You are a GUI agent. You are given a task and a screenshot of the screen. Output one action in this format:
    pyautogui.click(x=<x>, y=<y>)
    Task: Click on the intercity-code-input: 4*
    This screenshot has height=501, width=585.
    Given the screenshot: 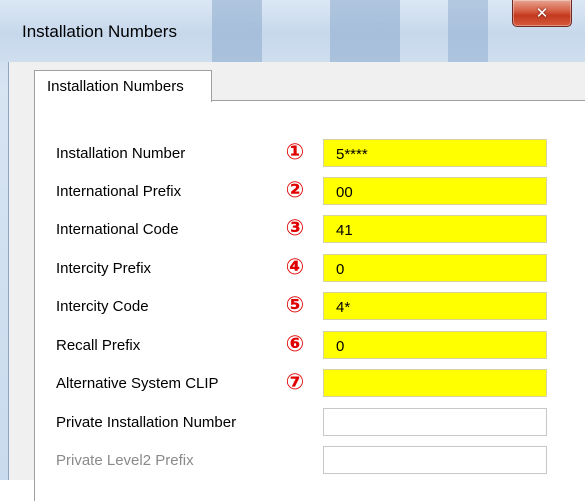 What is the action you would take?
    pyautogui.click(x=435, y=306)
    